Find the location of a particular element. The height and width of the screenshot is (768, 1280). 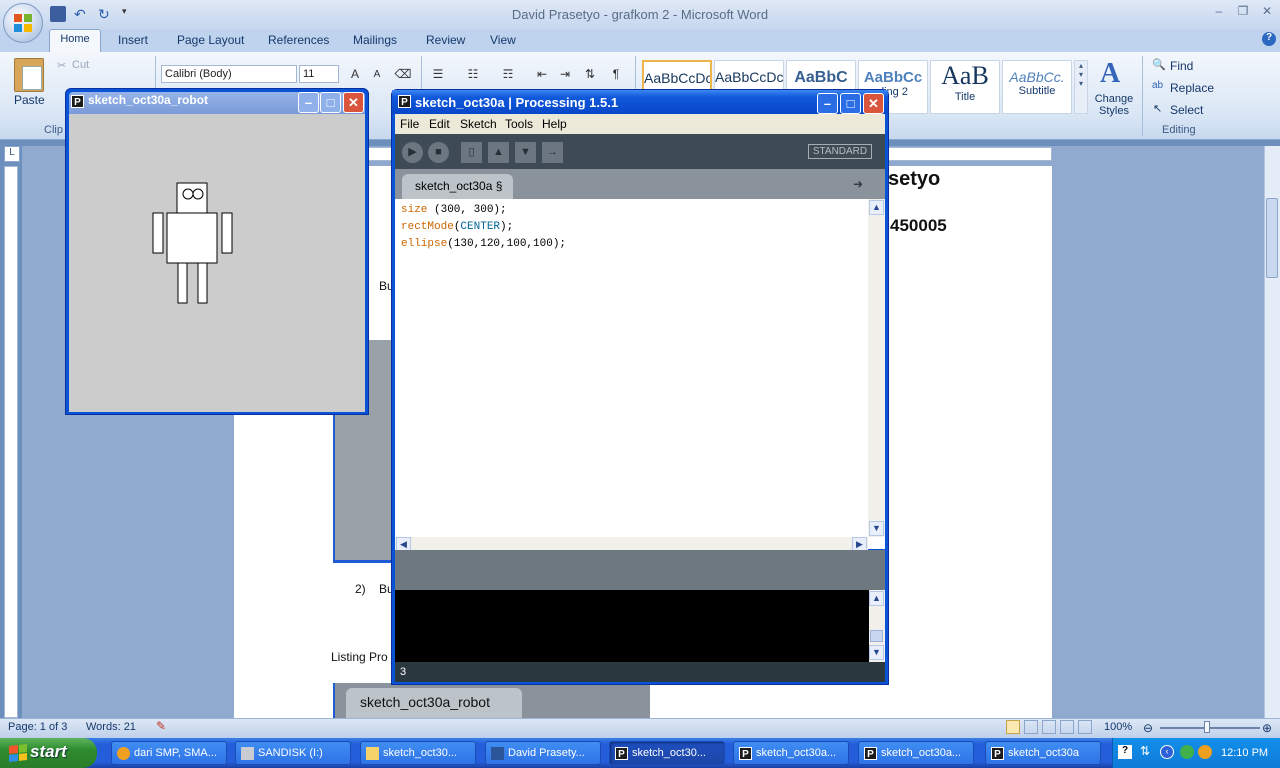

robot-sketch-canvas is located at coordinates (217, 263).